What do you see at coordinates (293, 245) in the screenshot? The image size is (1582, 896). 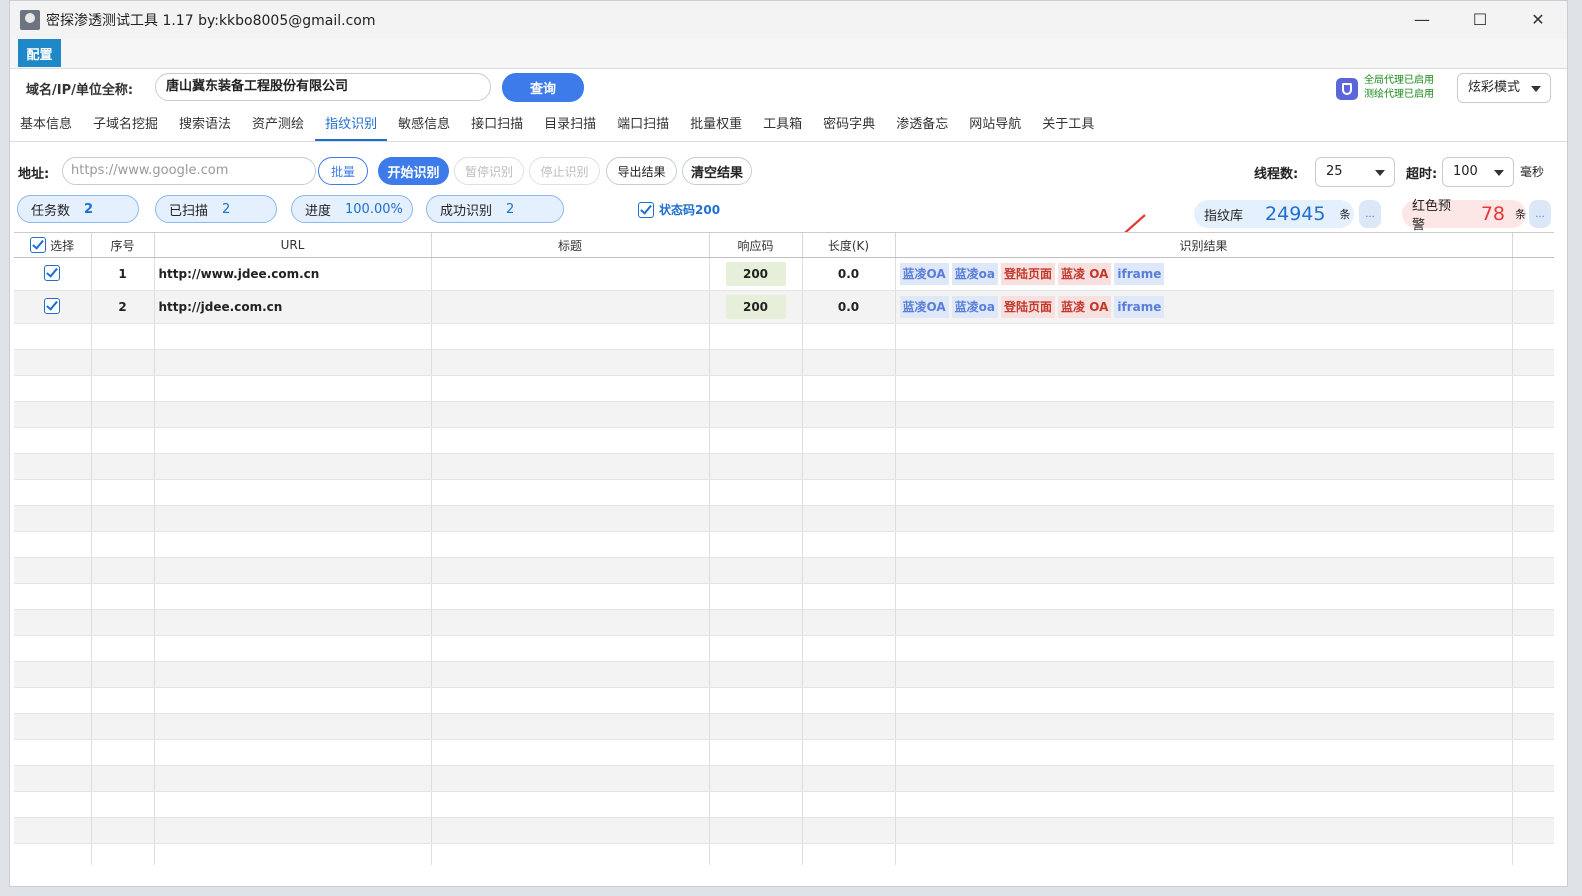 I see `column-header-url: URL` at bounding box center [293, 245].